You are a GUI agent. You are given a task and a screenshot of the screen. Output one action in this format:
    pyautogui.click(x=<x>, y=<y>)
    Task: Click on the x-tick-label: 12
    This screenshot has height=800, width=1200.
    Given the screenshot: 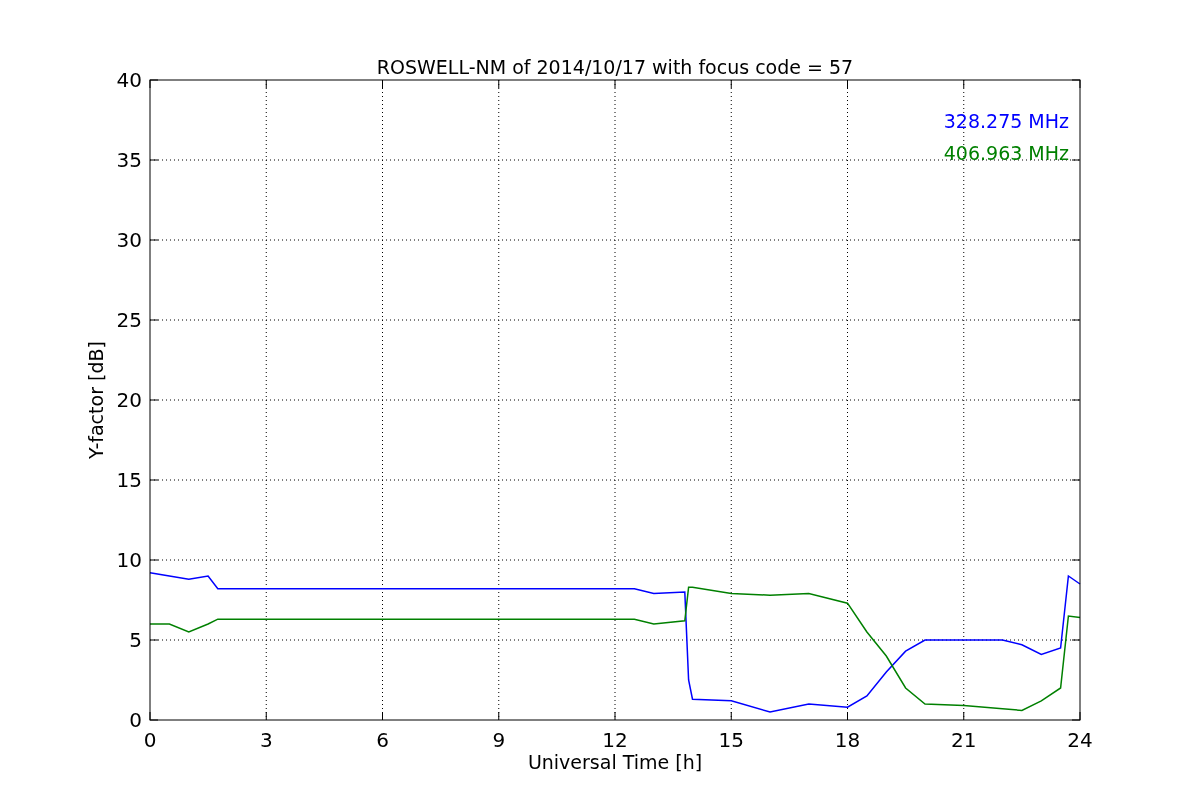 What is the action you would take?
    pyautogui.click(x=615, y=740)
    